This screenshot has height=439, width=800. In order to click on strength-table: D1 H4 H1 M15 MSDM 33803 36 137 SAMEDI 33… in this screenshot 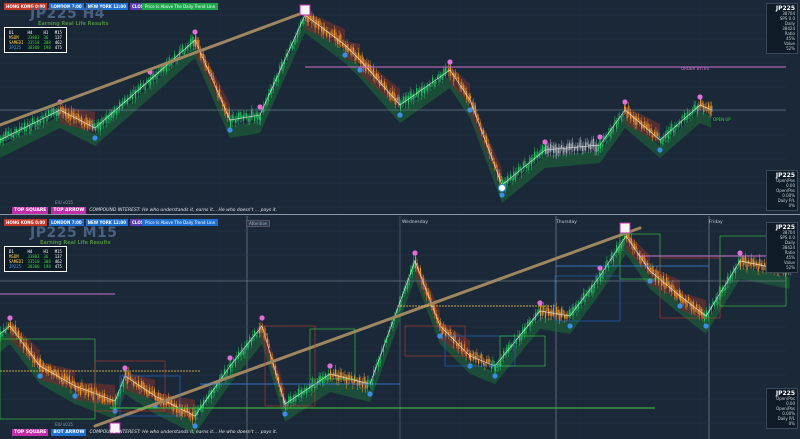, I will do `click(35, 259)`.